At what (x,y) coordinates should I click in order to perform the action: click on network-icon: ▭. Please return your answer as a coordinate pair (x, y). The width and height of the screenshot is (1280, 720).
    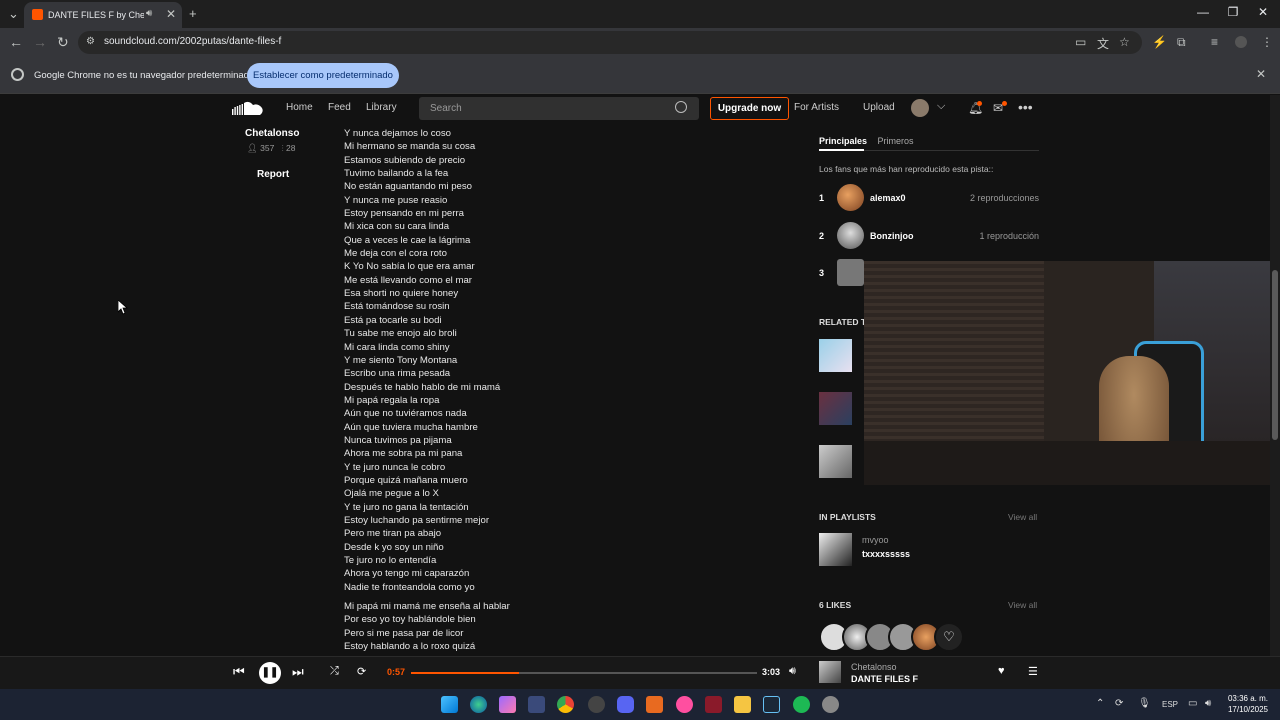
    Looking at the image, I should click on (1192, 703).